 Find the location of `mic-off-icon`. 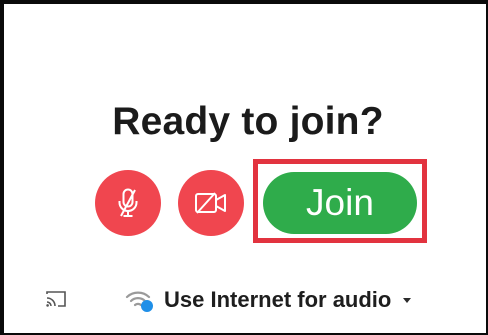

mic-off-icon is located at coordinates (128, 202).